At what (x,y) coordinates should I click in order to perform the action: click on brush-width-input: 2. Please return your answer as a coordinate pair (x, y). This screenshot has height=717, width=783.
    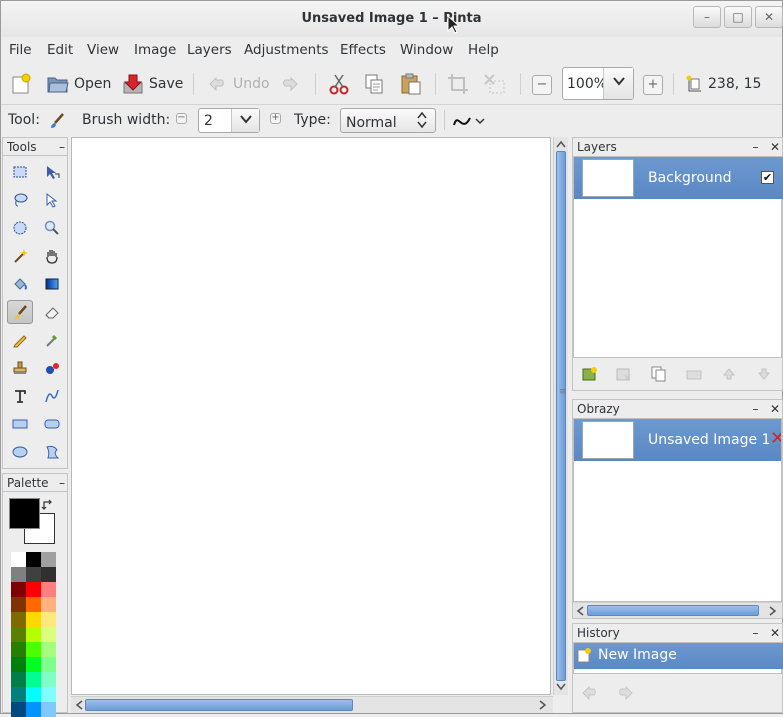
    Looking at the image, I should click on (215, 120).